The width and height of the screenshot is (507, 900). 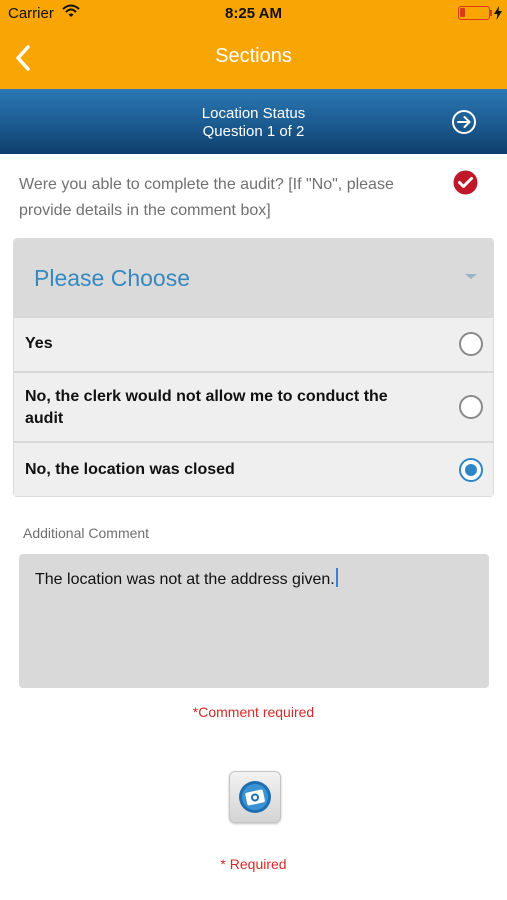 What do you see at coordinates (253, 712) in the screenshot?
I see `comment-required-note: *Comment required` at bounding box center [253, 712].